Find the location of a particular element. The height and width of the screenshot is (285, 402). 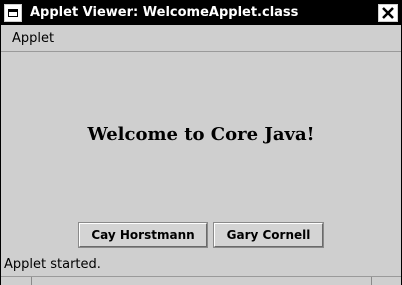

status-text: Applet started. is located at coordinates (52, 264).